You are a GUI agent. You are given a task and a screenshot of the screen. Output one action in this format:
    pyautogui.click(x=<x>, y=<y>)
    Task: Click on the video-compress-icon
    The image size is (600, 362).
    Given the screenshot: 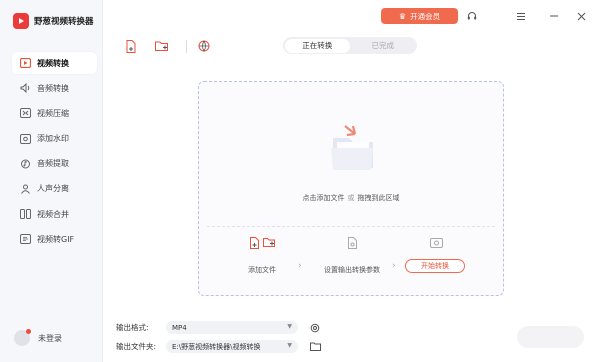 What is the action you would take?
    pyautogui.click(x=25, y=113)
    